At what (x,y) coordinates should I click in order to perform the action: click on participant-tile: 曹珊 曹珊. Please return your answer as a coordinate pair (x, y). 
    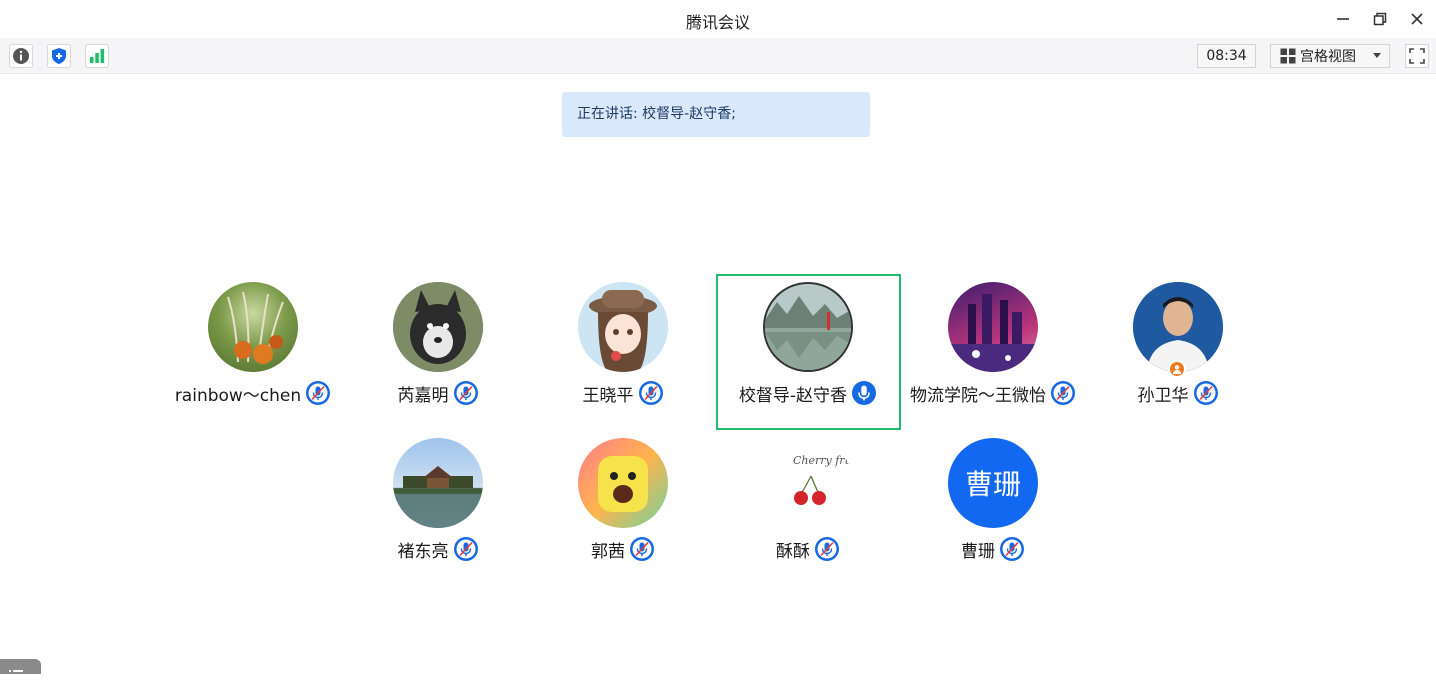
    Looking at the image, I should click on (993, 516).